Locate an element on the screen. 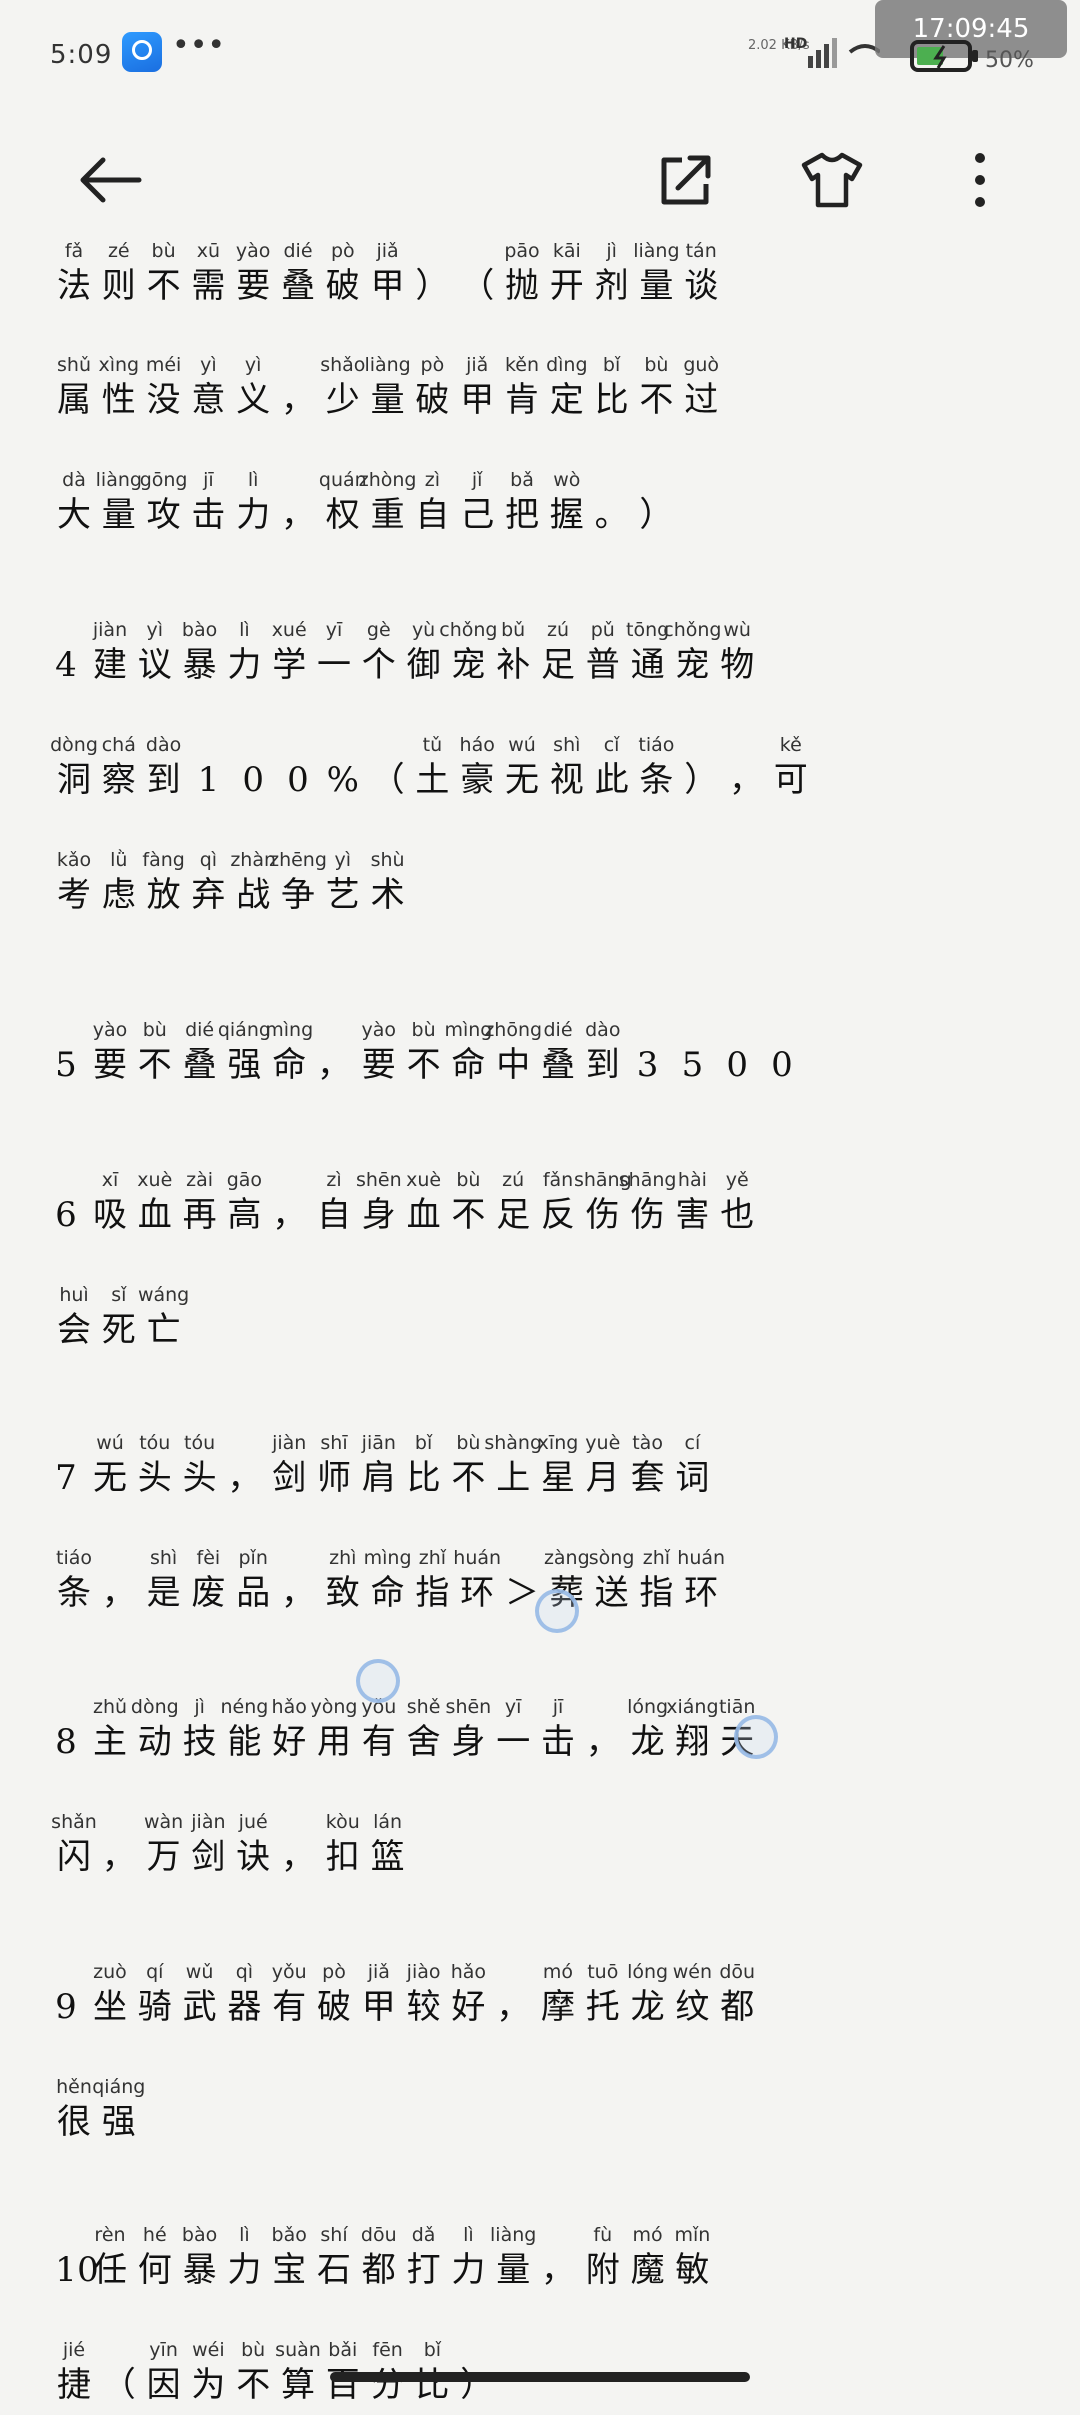  hanzi: 法 is located at coordinates (74, 286).